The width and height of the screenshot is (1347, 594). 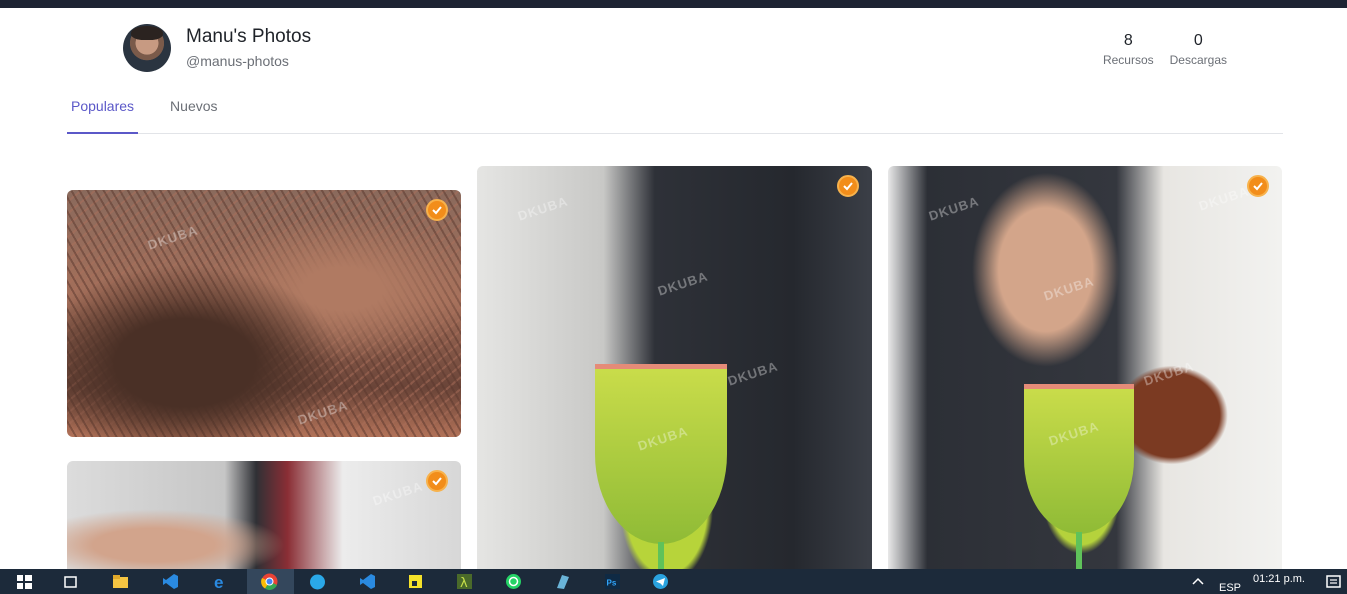 What do you see at coordinates (660, 581) in the screenshot?
I see `telegram-icon` at bounding box center [660, 581].